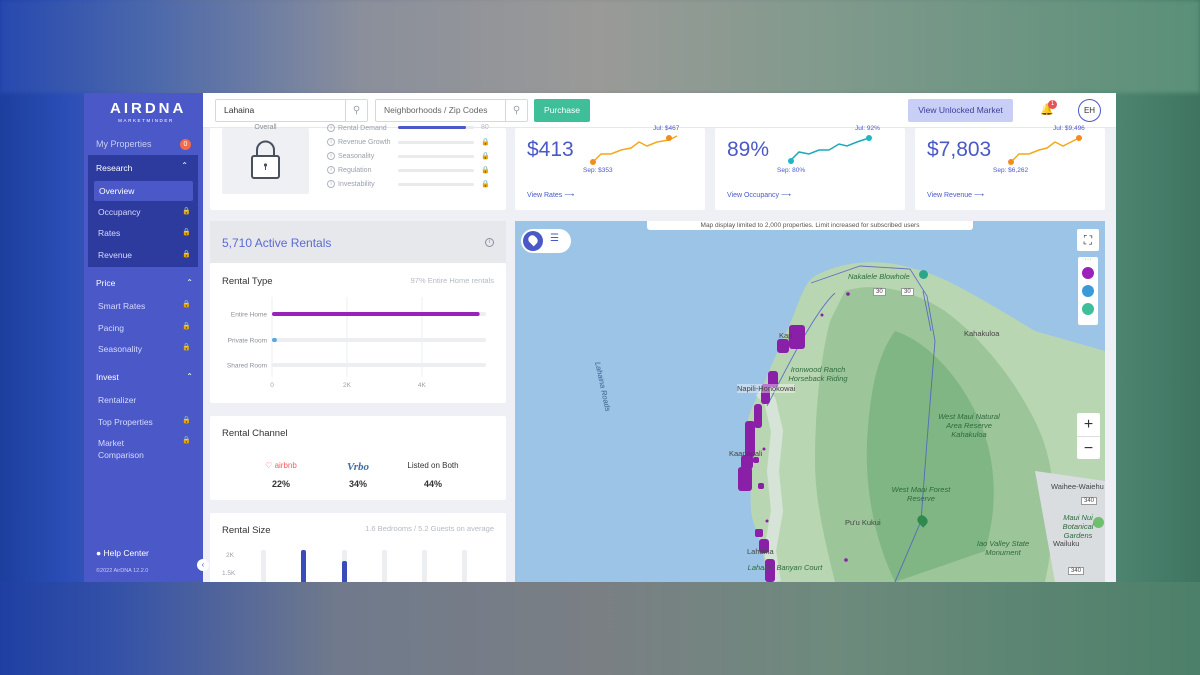 This screenshot has width=1200, height=675. I want to click on kpi-low-label: Sep: $6,262, so click(1011, 170).